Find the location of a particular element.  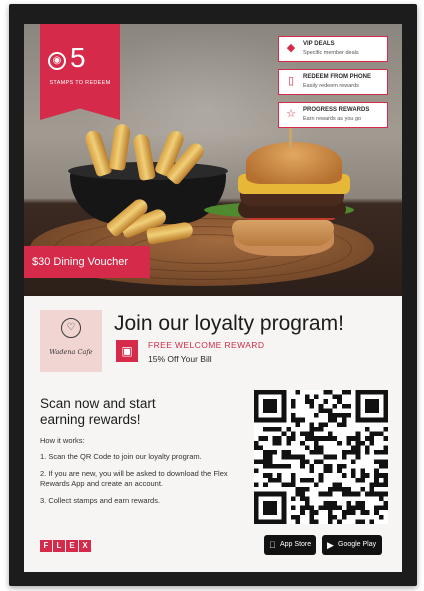

cafe-logo-mark-icon: ♡ is located at coordinates (71, 328).